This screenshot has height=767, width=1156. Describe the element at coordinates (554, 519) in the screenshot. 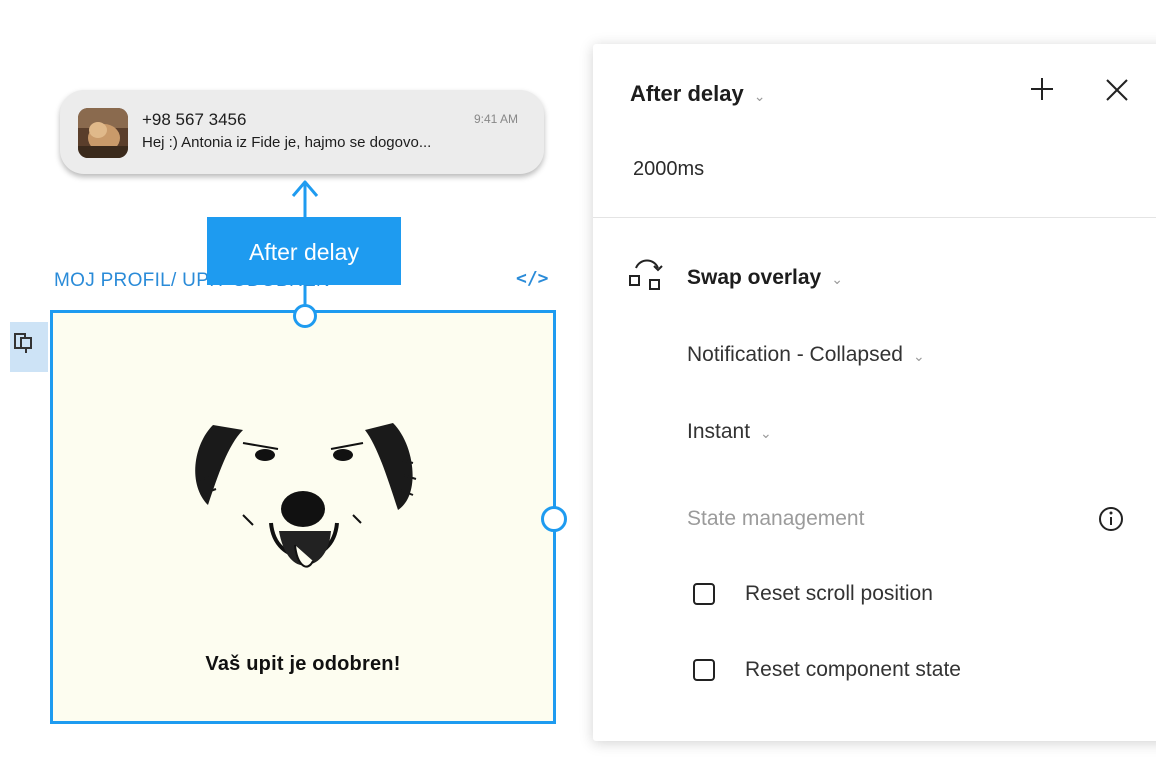

I see `connection-handle-right` at that location.